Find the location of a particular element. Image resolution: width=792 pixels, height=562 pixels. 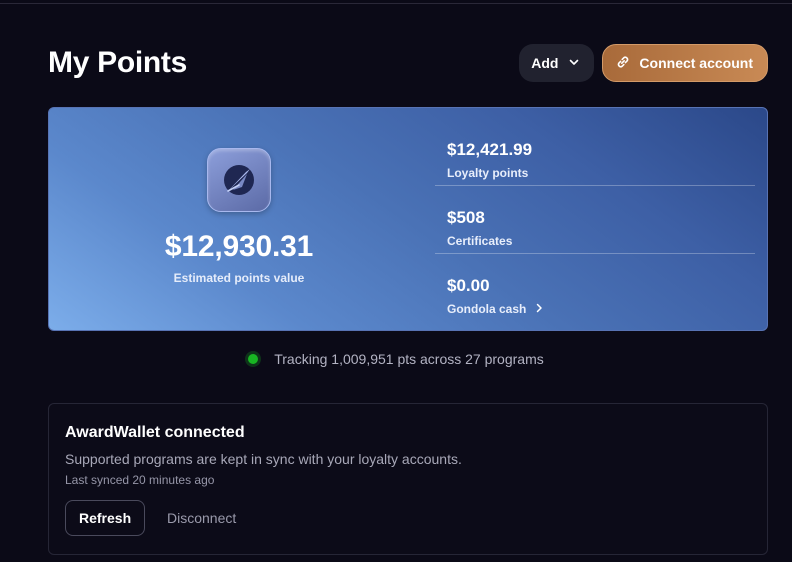

gondola-logo-icon is located at coordinates (239, 180).